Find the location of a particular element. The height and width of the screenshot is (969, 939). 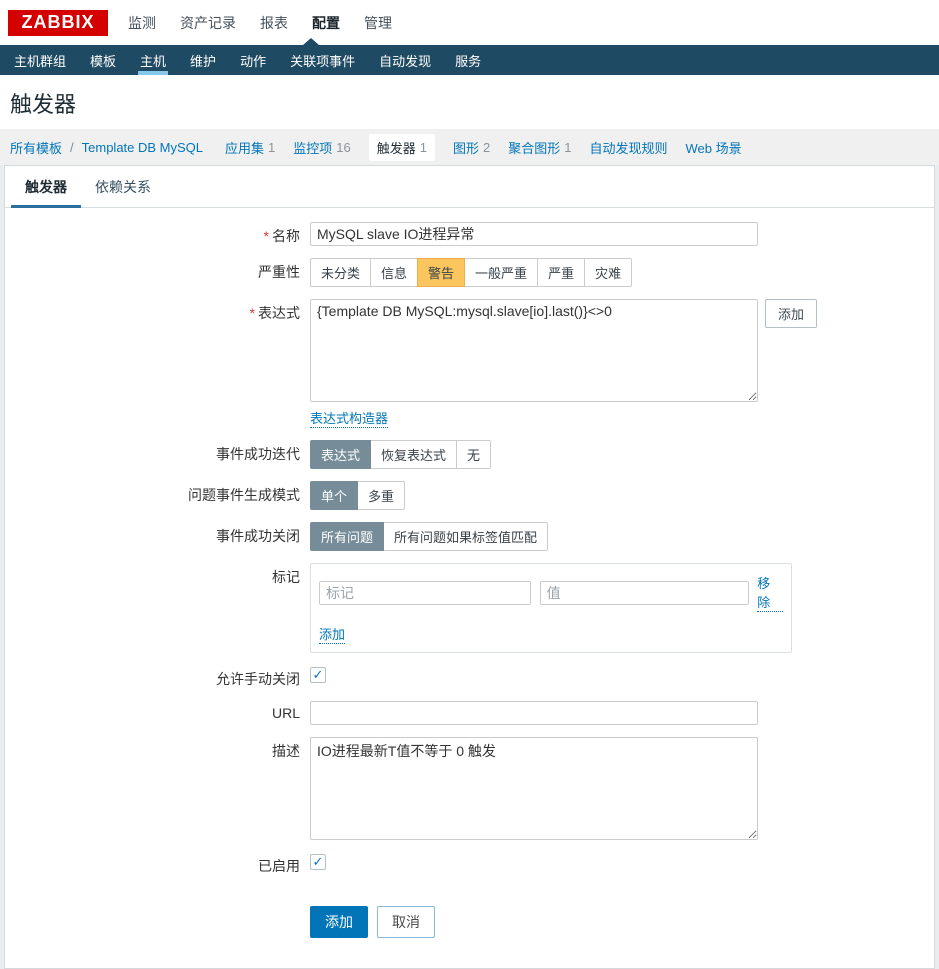

enabled-checkbox: ✓ is located at coordinates (318, 862).